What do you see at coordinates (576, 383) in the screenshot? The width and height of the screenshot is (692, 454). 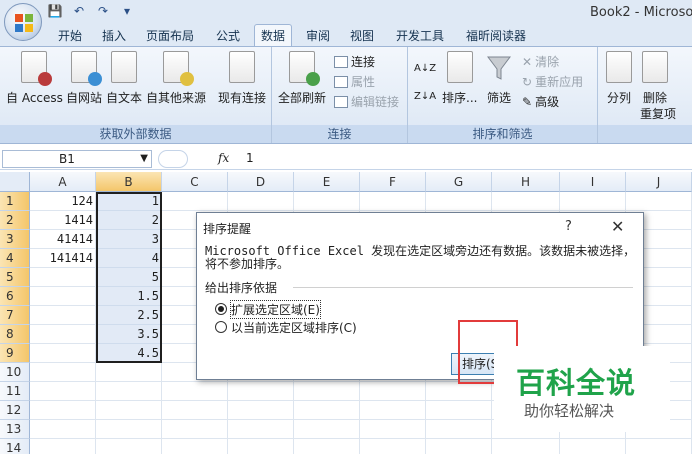 I see `watermark-title: 百科全说` at bounding box center [576, 383].